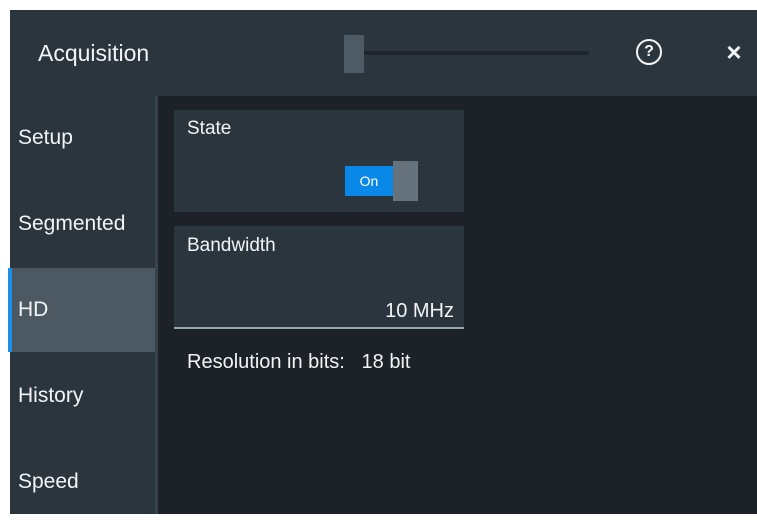  I want to click on sidebar-item-label: Segmented, so click(72, 223).